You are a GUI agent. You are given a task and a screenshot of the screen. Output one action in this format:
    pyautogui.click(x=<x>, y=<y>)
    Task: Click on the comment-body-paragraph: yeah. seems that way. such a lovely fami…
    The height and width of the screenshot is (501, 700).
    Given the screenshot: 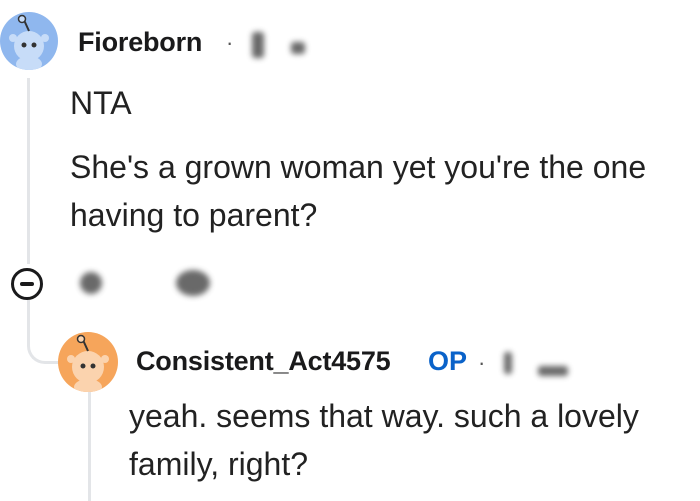 What is the action you would take?
    pyautogui.click(x=384, y=440)
    